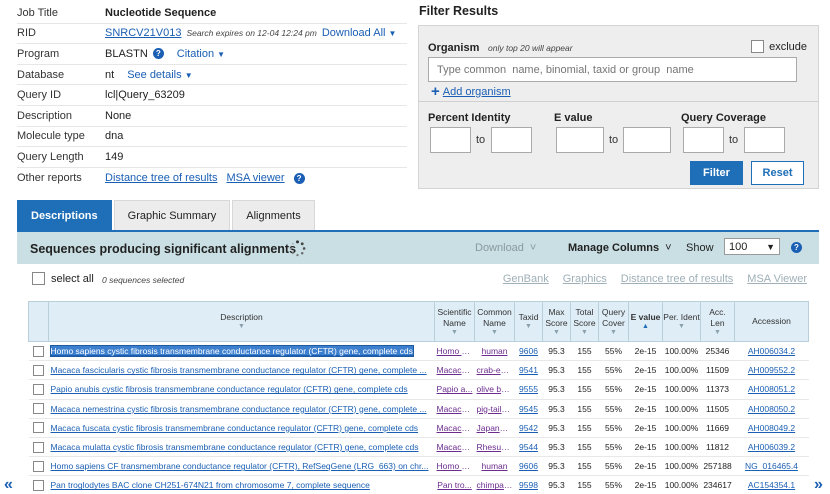 This screenshot has height=494, width=830. What do you see at coordinates (752, 246) in the screenshot?
I see `show-count-select: 100 ▼` at bounding box center [752, 246].